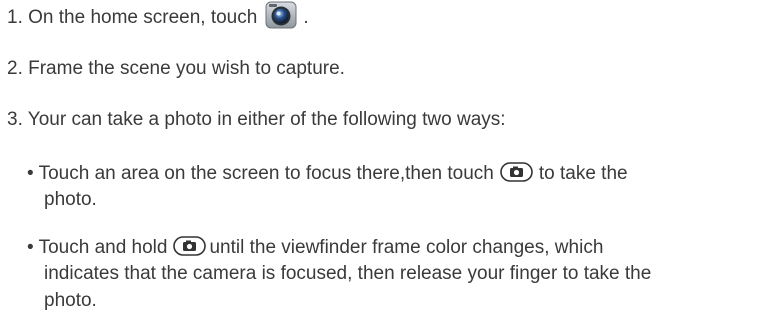 The height and width of the screenshot is (331, 760). What do you see at coordinates (281, 15) in the screenshot?
I see `camera-app-icon` at bounding box center [281, 15].